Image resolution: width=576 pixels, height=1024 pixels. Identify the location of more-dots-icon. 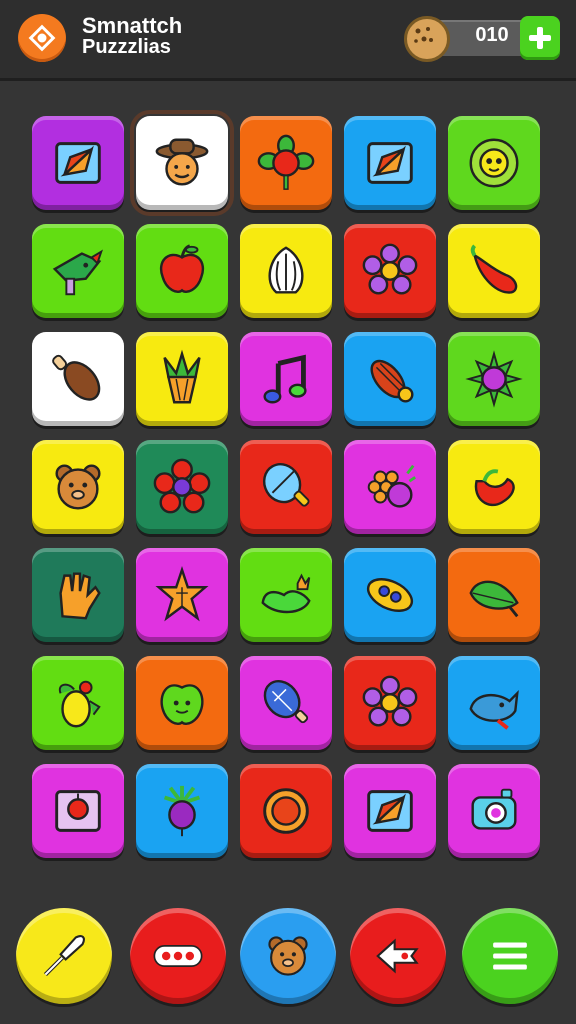
(178, 956).